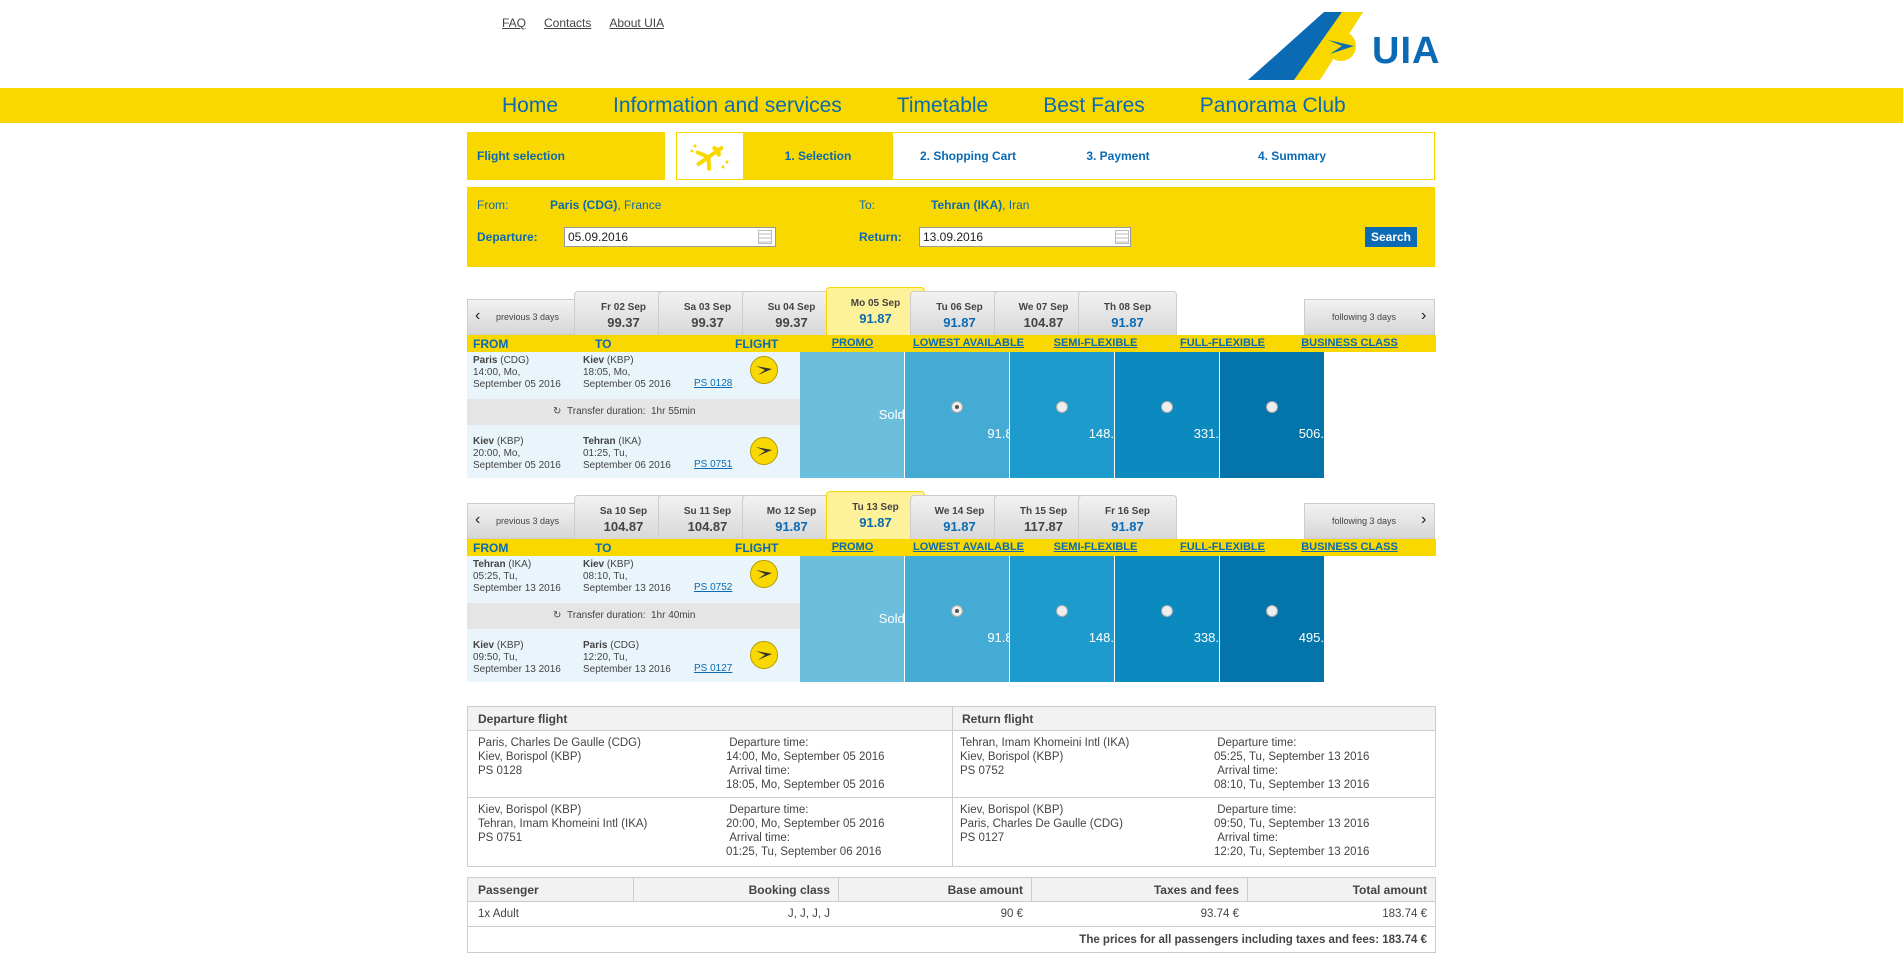 The image size is (1903, 956). Describe the element at coordinates (713, 383) in the screenshot. I see `flight-number-link: PS 0128` at that location.